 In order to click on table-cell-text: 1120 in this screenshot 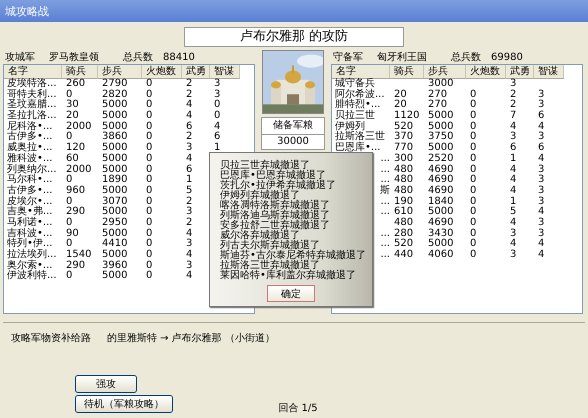, I will do `click(406, 116)`.